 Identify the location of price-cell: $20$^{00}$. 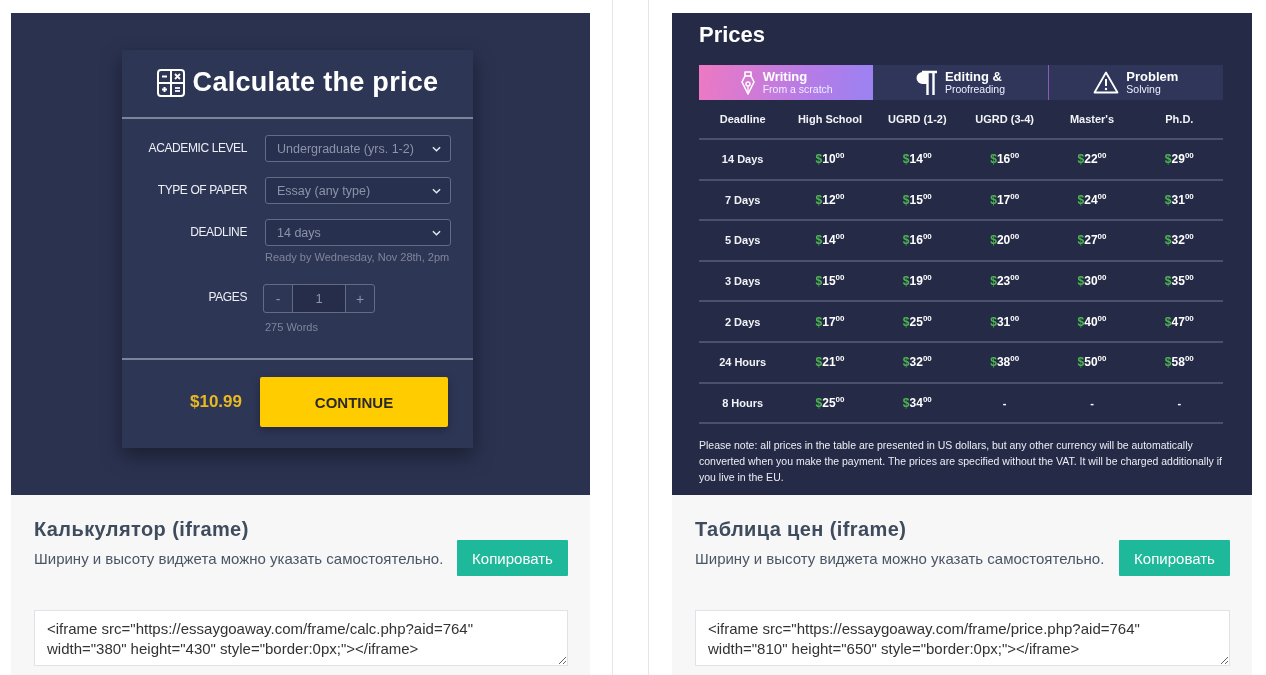
(1005, 240).